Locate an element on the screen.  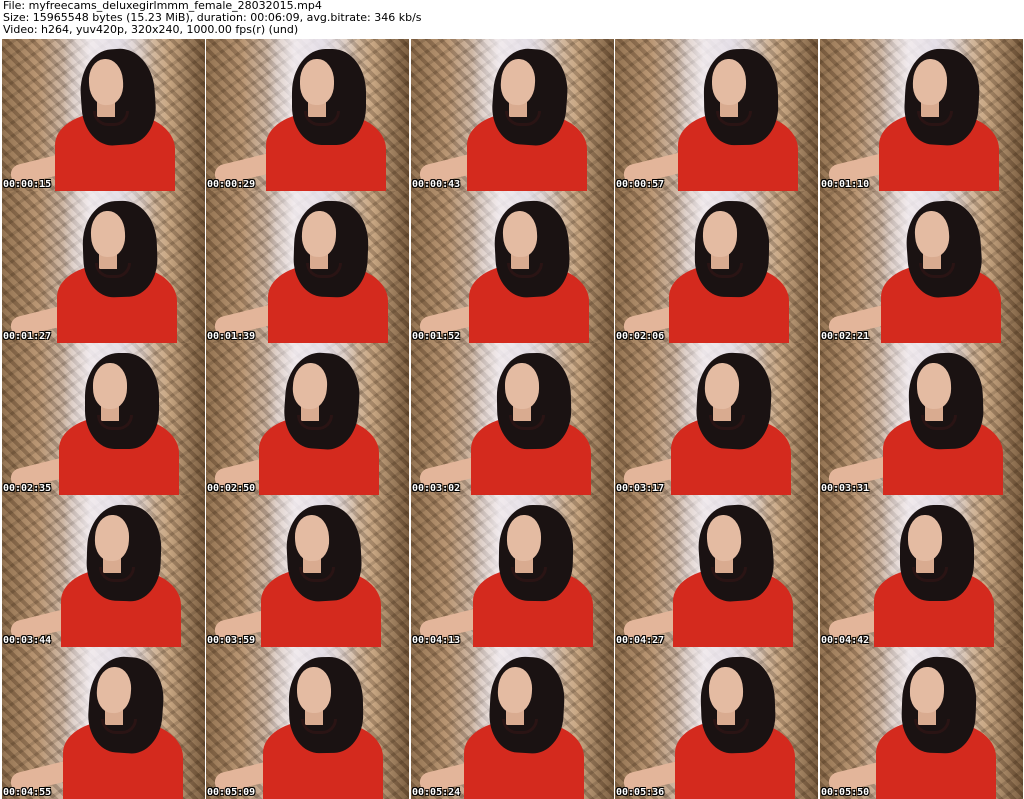
video-thumbnail: 00:01:52 is located at coordinates (512, 267).